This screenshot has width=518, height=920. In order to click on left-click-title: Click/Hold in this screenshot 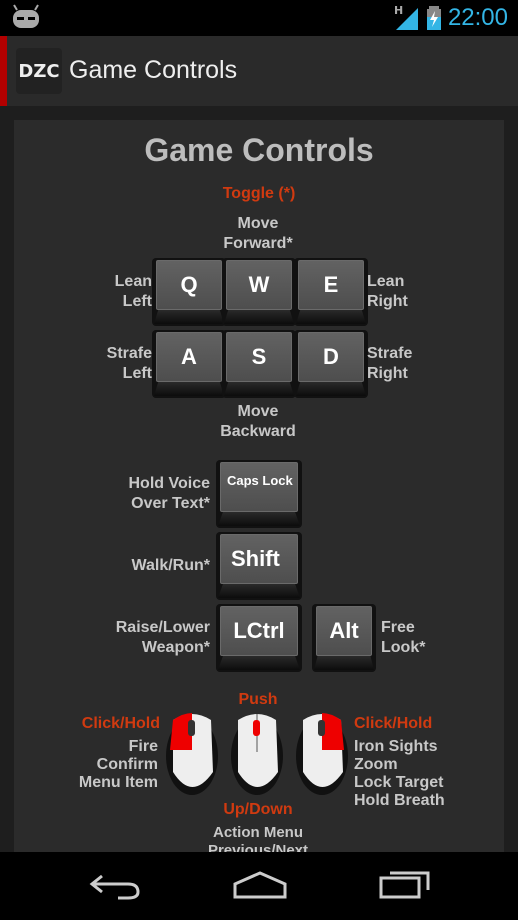, I will do `click(120, 723)`.